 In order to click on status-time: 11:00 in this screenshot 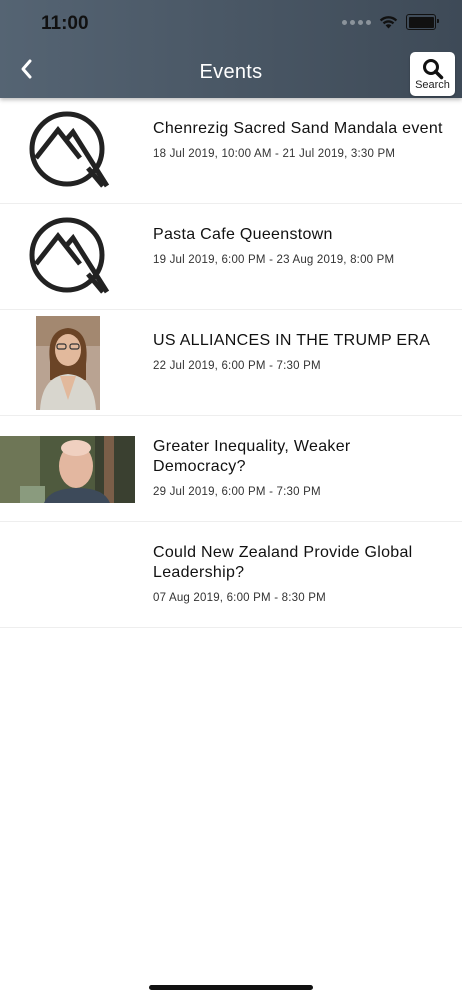, I will do `click(65, 23)`.